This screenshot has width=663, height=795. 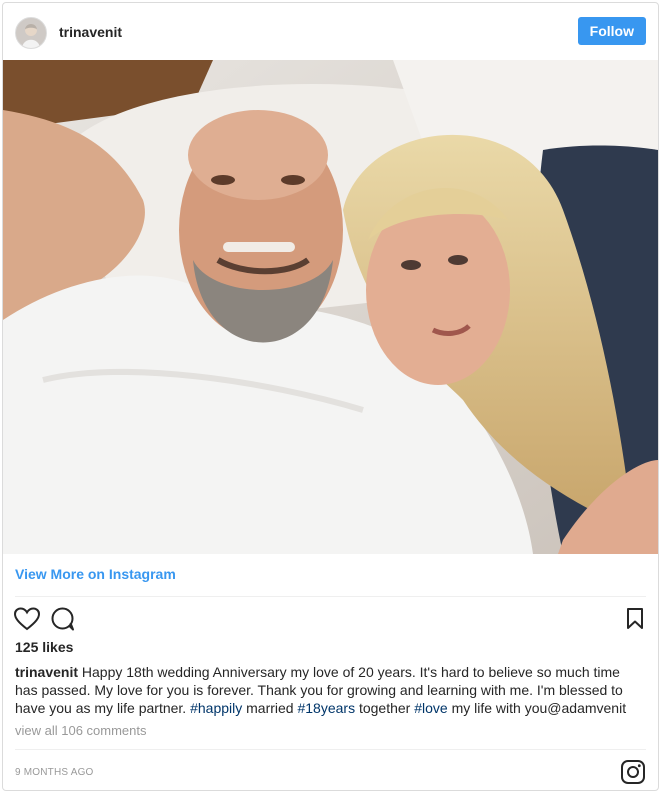 What do you see at coordinates (81, 730) in the screenshot?
I see `view-all-comments-link: view all 106 comments` at bounding box center [81, 730].